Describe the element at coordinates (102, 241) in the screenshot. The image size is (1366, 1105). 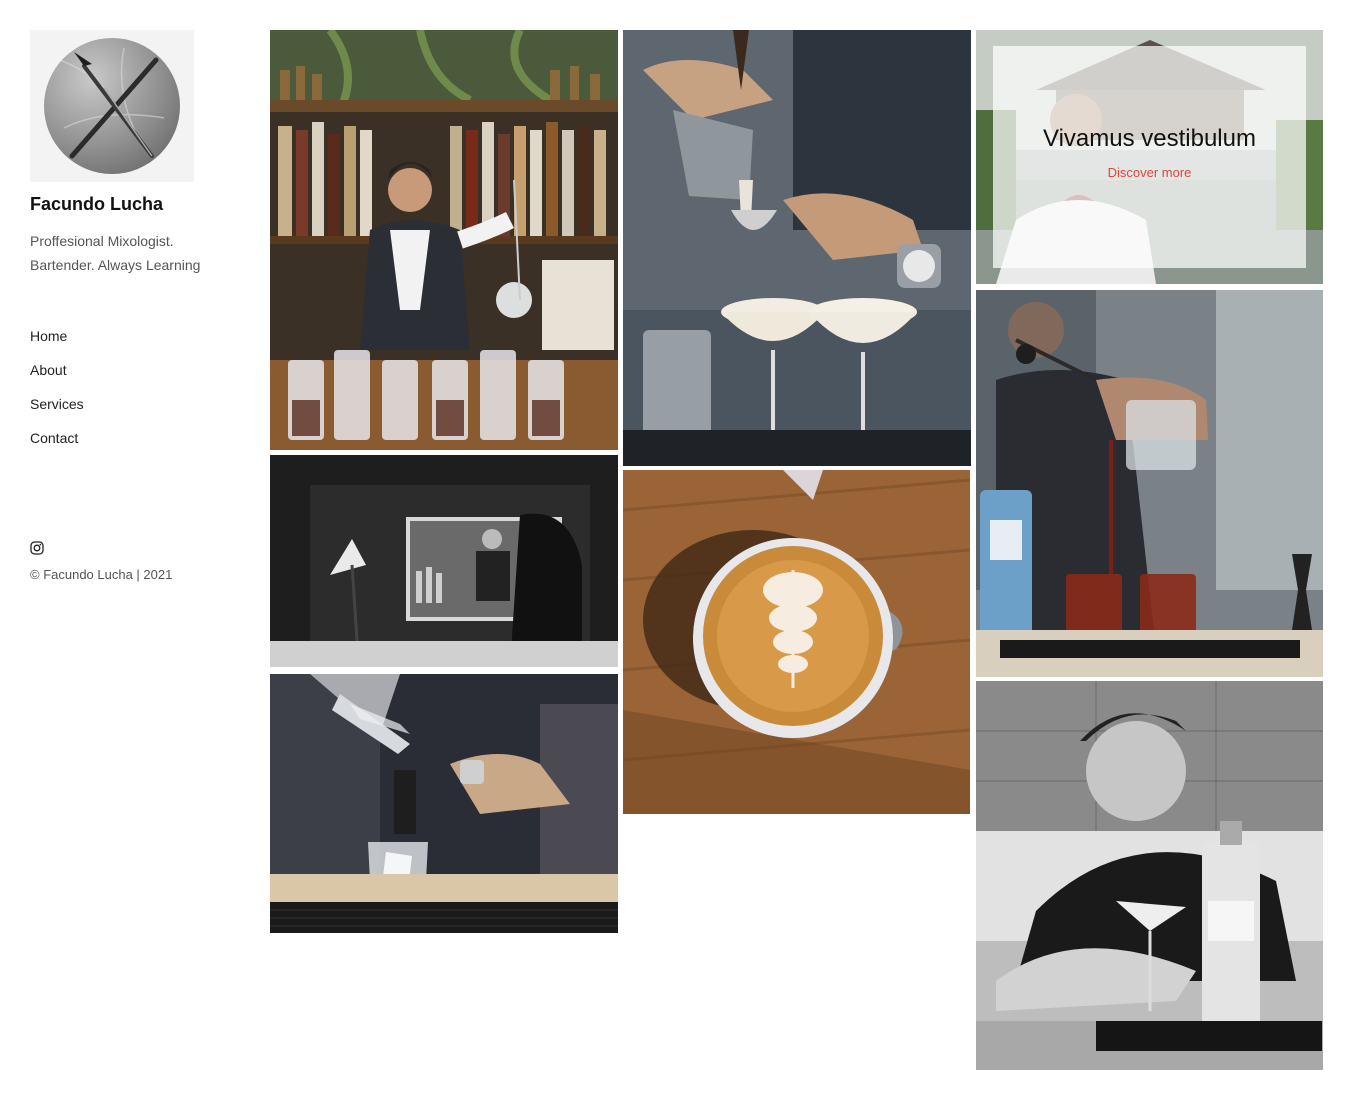
I see `tagline-line-1: Proffesional Mixologist.` at that location.